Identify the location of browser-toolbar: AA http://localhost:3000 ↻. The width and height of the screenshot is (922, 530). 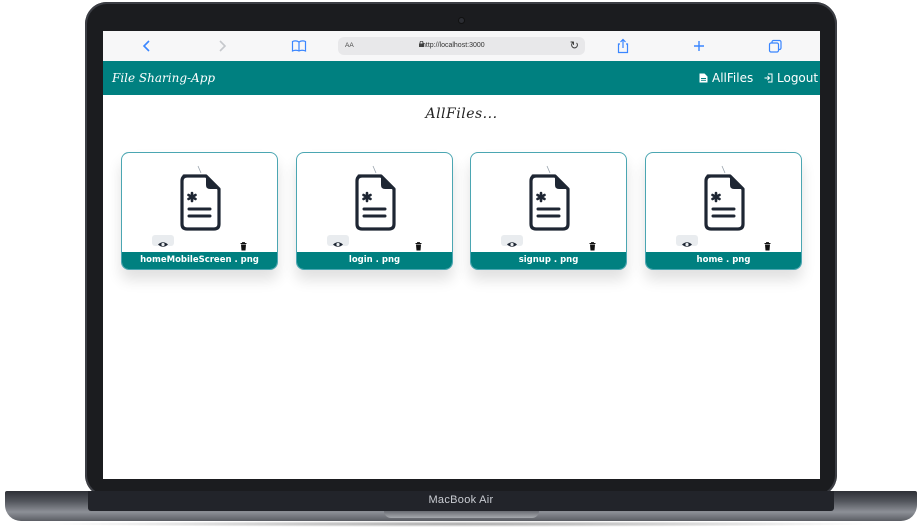
(461, 46).